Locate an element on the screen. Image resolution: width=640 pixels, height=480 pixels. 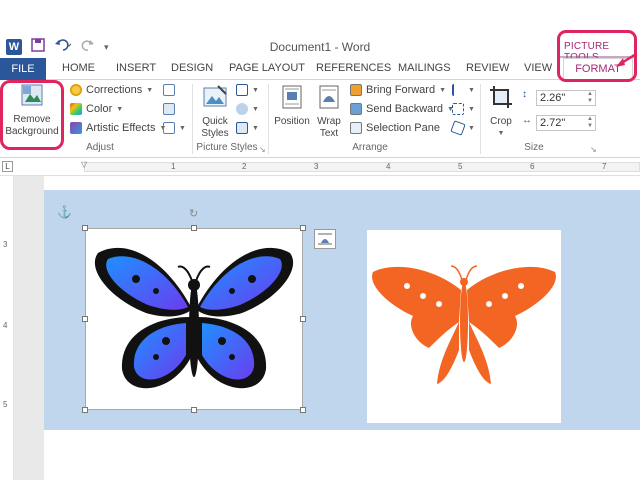
rotate-icon: ▼ is located at coordinates (462, 128).